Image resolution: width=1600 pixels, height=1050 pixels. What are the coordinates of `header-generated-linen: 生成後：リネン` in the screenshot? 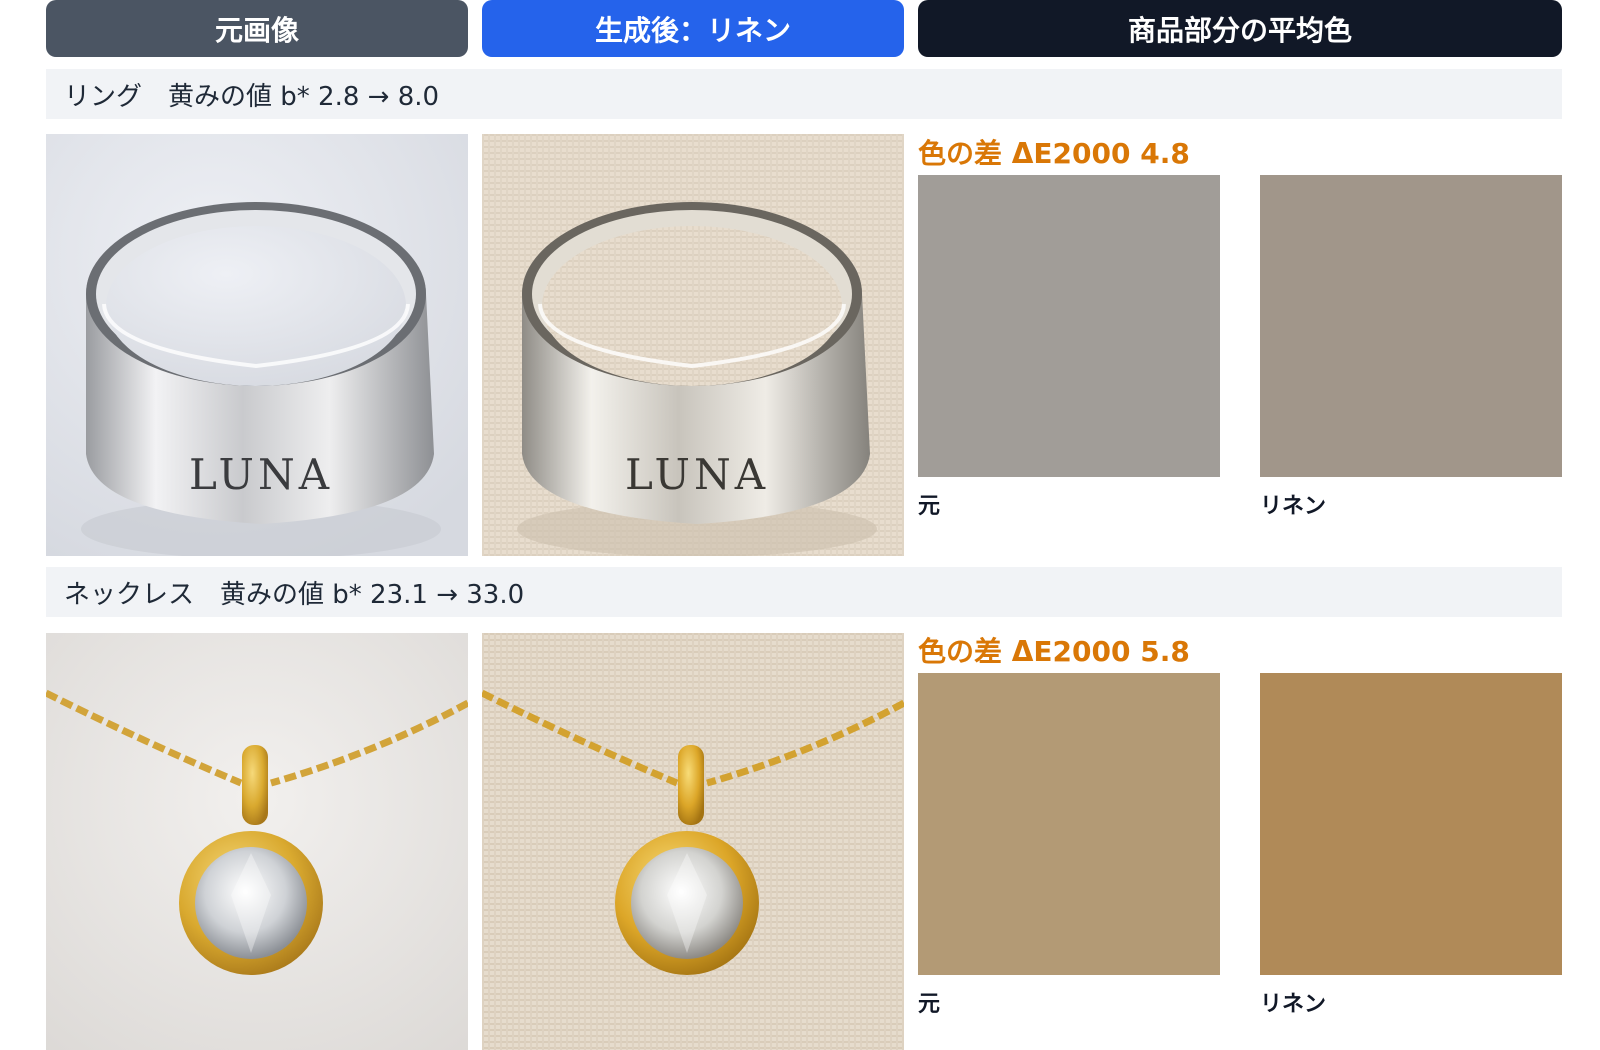 It's located at (693, 28).